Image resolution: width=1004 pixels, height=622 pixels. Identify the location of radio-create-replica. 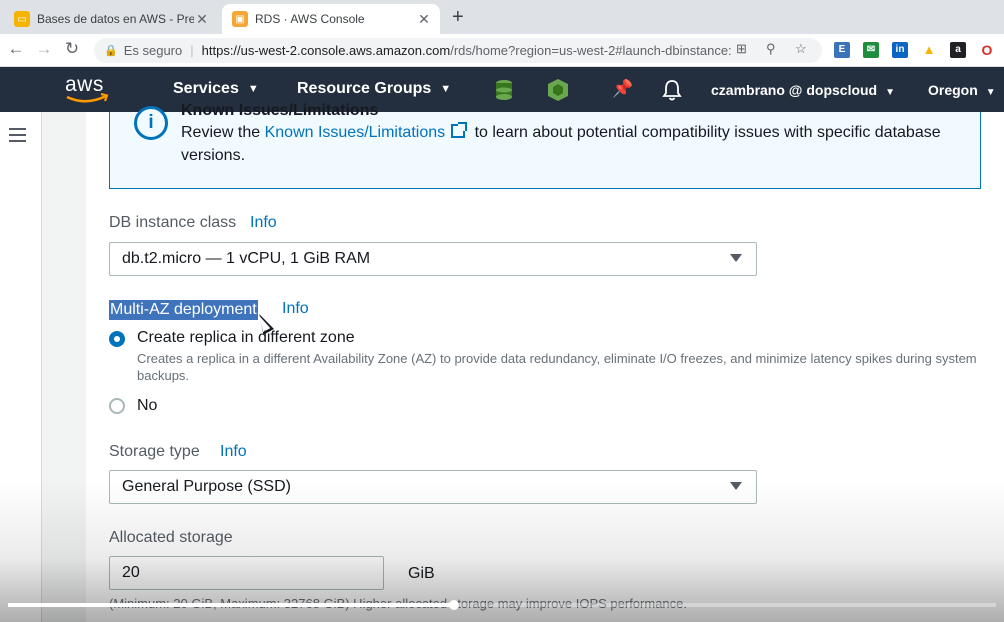
(117, 339).